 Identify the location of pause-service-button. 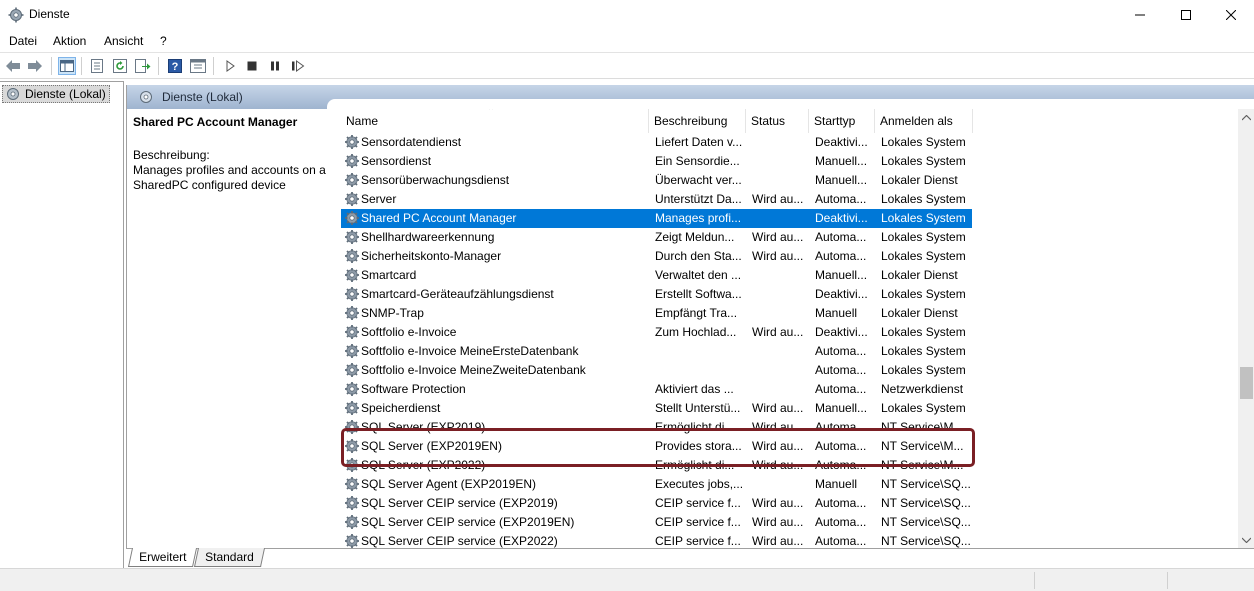
(275, 66).